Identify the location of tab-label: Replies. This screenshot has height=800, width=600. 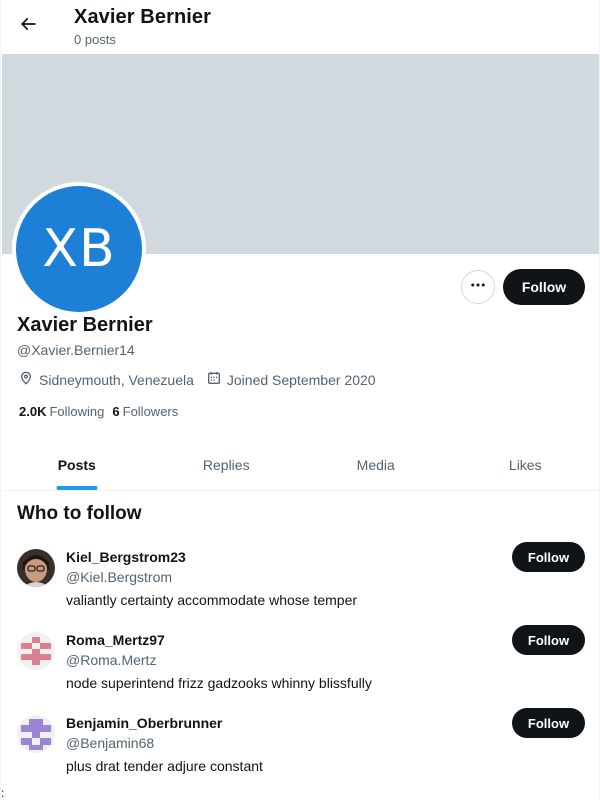
(226, 465).